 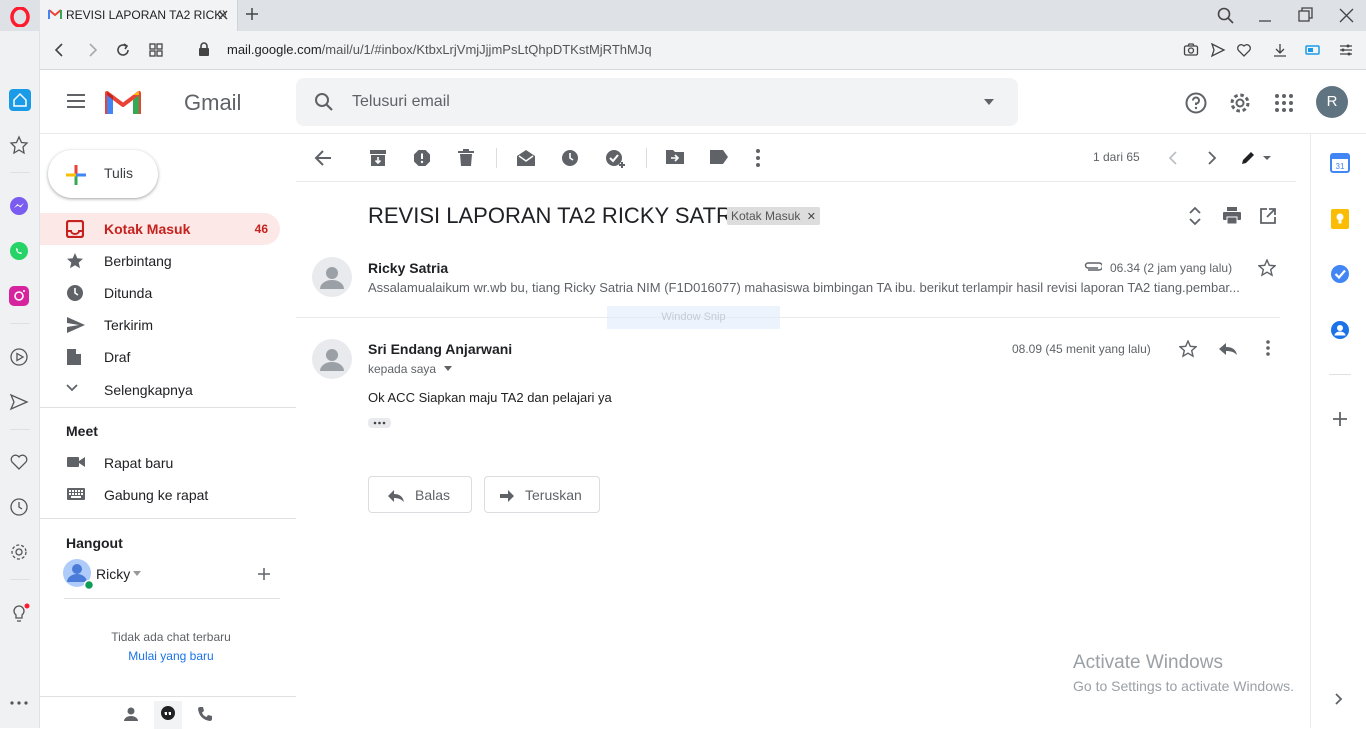 I want to click on bookmarks-icon, so click(x=19, y=145).